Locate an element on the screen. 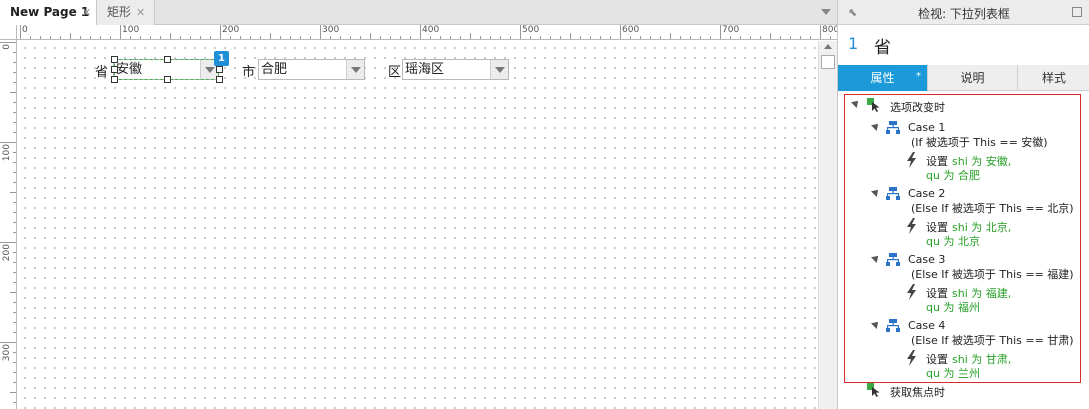 The image size is (1089, 409). city-dropdown: 合肥 is located at coordinates (311, 69).